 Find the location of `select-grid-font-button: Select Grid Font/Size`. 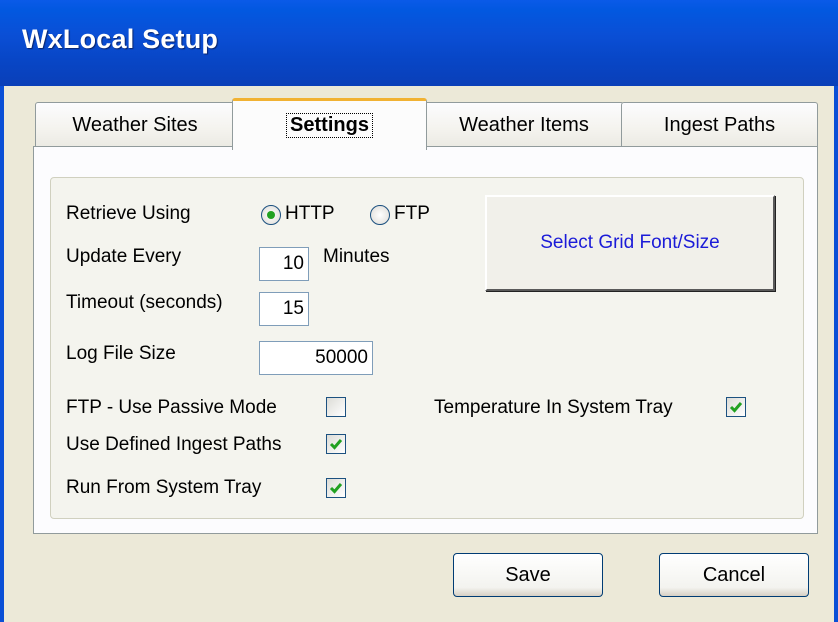

select-grid-font-button: Select Grid Font/Size is located at coordinates (630, 243).